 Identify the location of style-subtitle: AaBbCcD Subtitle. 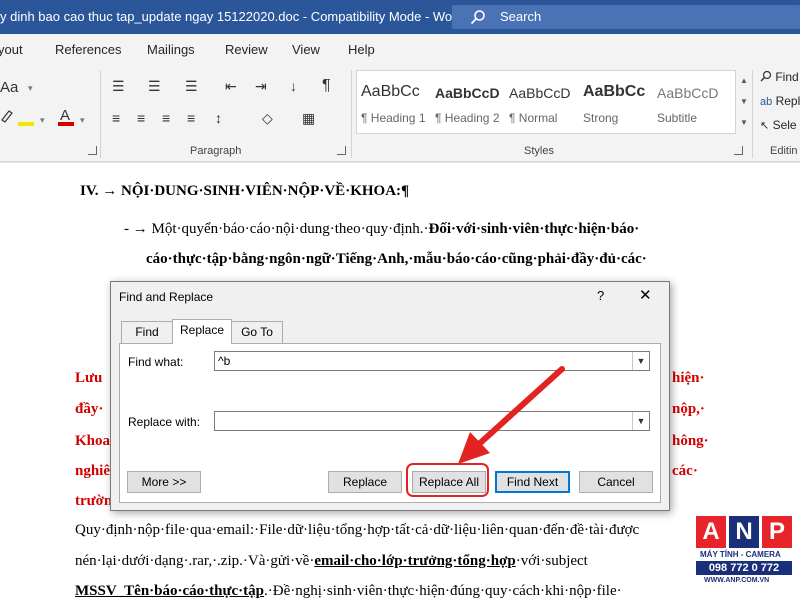
(690, 102).